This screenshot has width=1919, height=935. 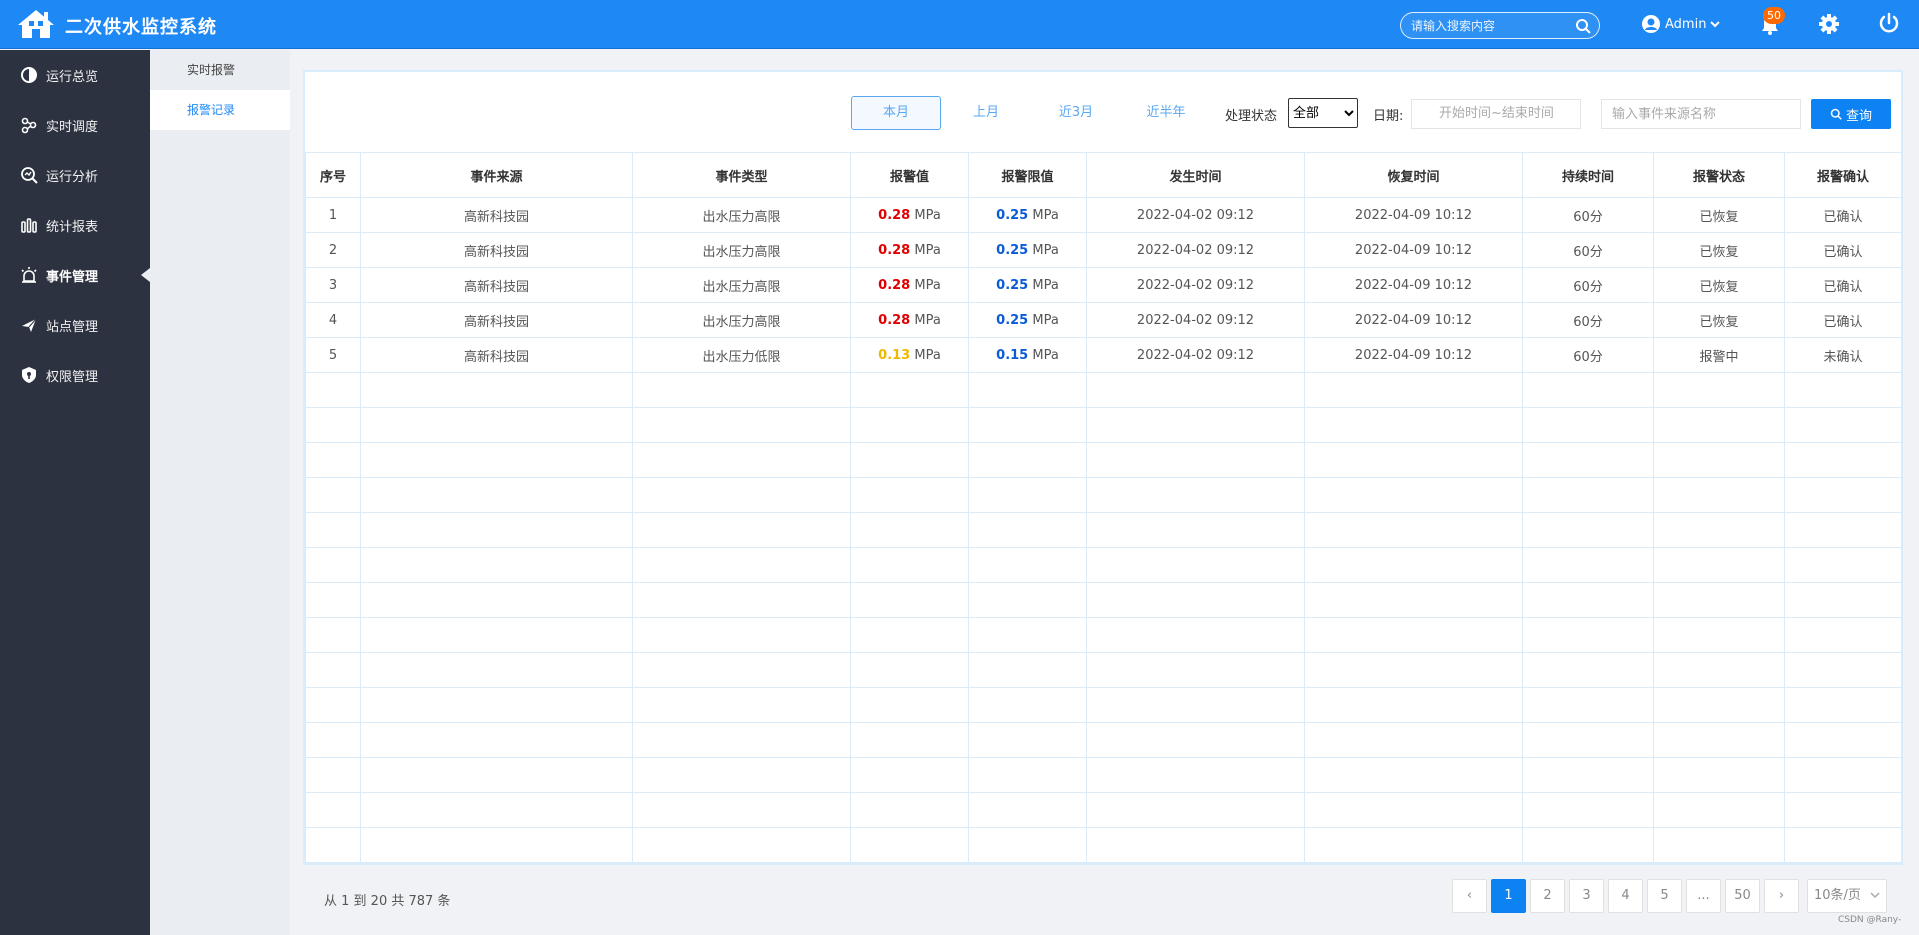 I want to click on chevron-down-icon, so click(x=1715, y=24).